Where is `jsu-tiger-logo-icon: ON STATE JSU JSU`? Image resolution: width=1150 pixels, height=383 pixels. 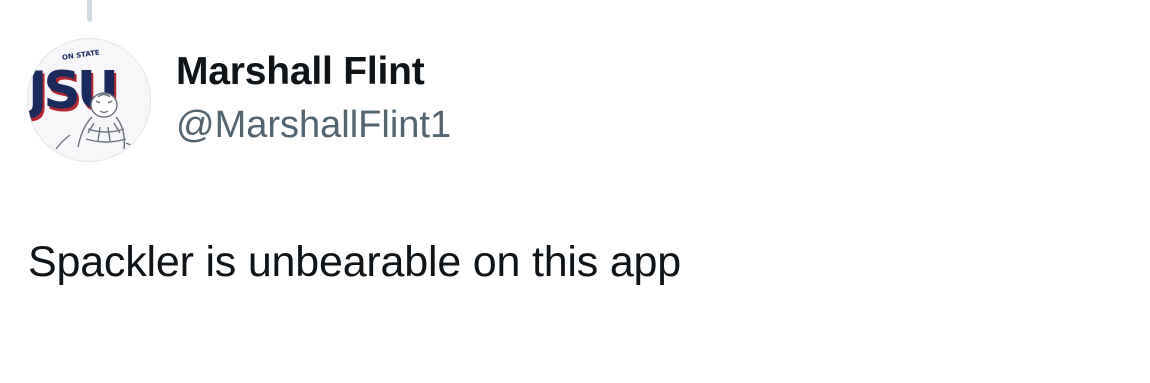 jsu-tiger-logo-icon: ON STATE JSU JSU is located at coordinates (85, 99).